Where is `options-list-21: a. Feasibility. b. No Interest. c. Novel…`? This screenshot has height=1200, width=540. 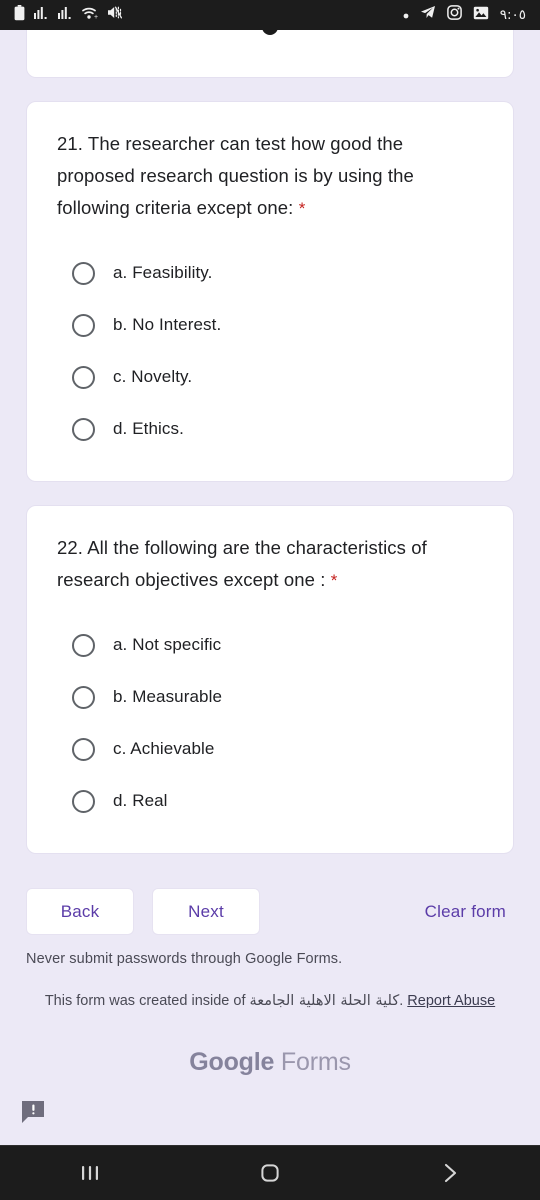
options-list-21: a. Feasibility. b. No Interest. c. Novel… is located at coordinates (271, 351).